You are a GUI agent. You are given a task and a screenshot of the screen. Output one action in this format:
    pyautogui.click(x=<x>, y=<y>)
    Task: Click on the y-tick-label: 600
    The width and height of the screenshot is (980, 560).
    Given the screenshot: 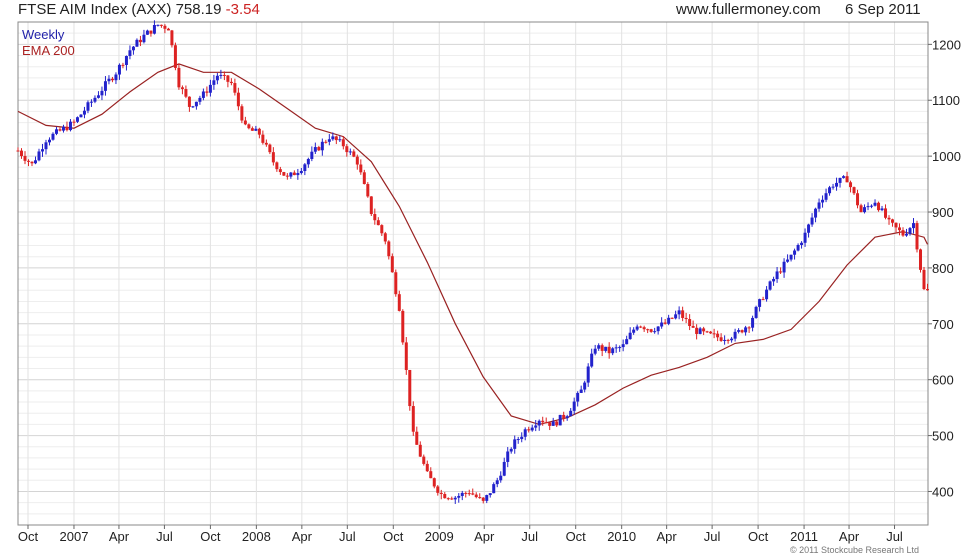 What is the action you would take?
    pyautogui.click(x=943, y=380)
    